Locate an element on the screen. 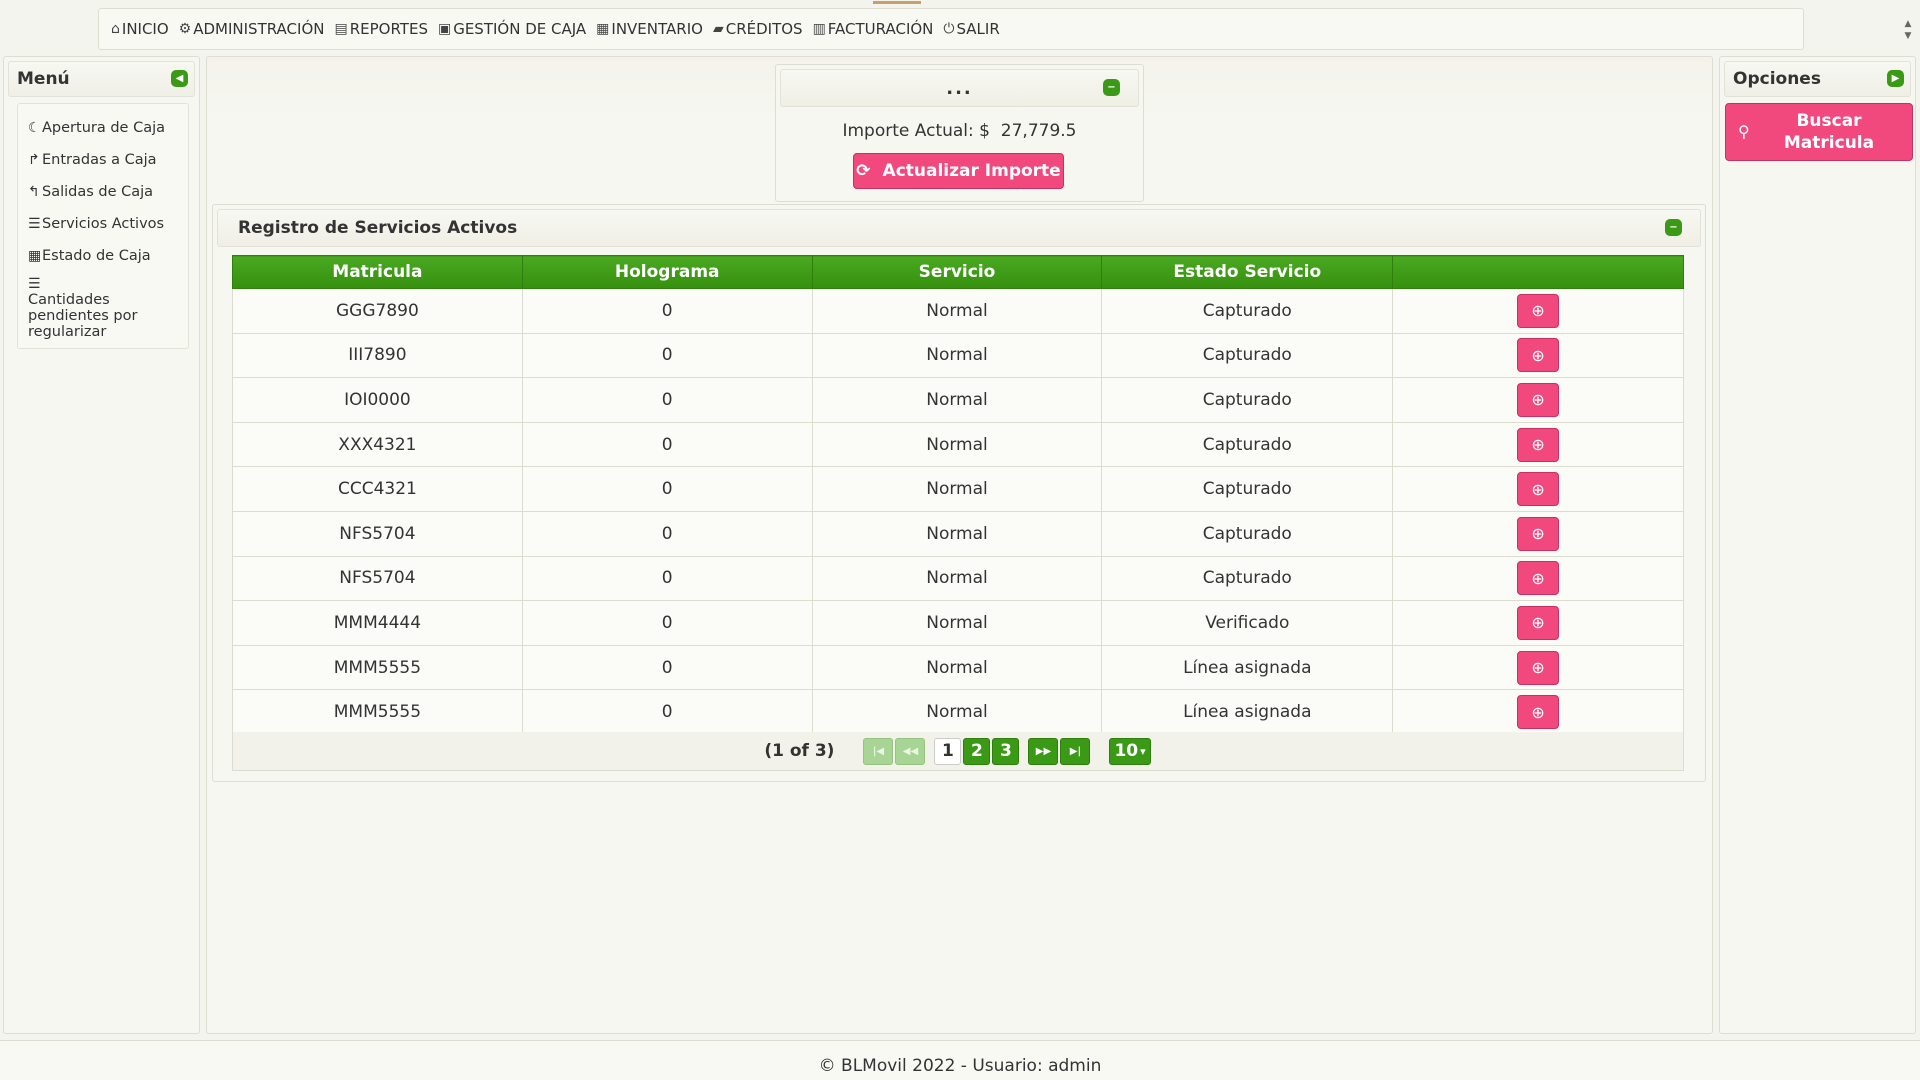 The height and width of the screenshot is (1080, 1920). importe-label: Importe Actual: $ is located at coordinates (916, 131).